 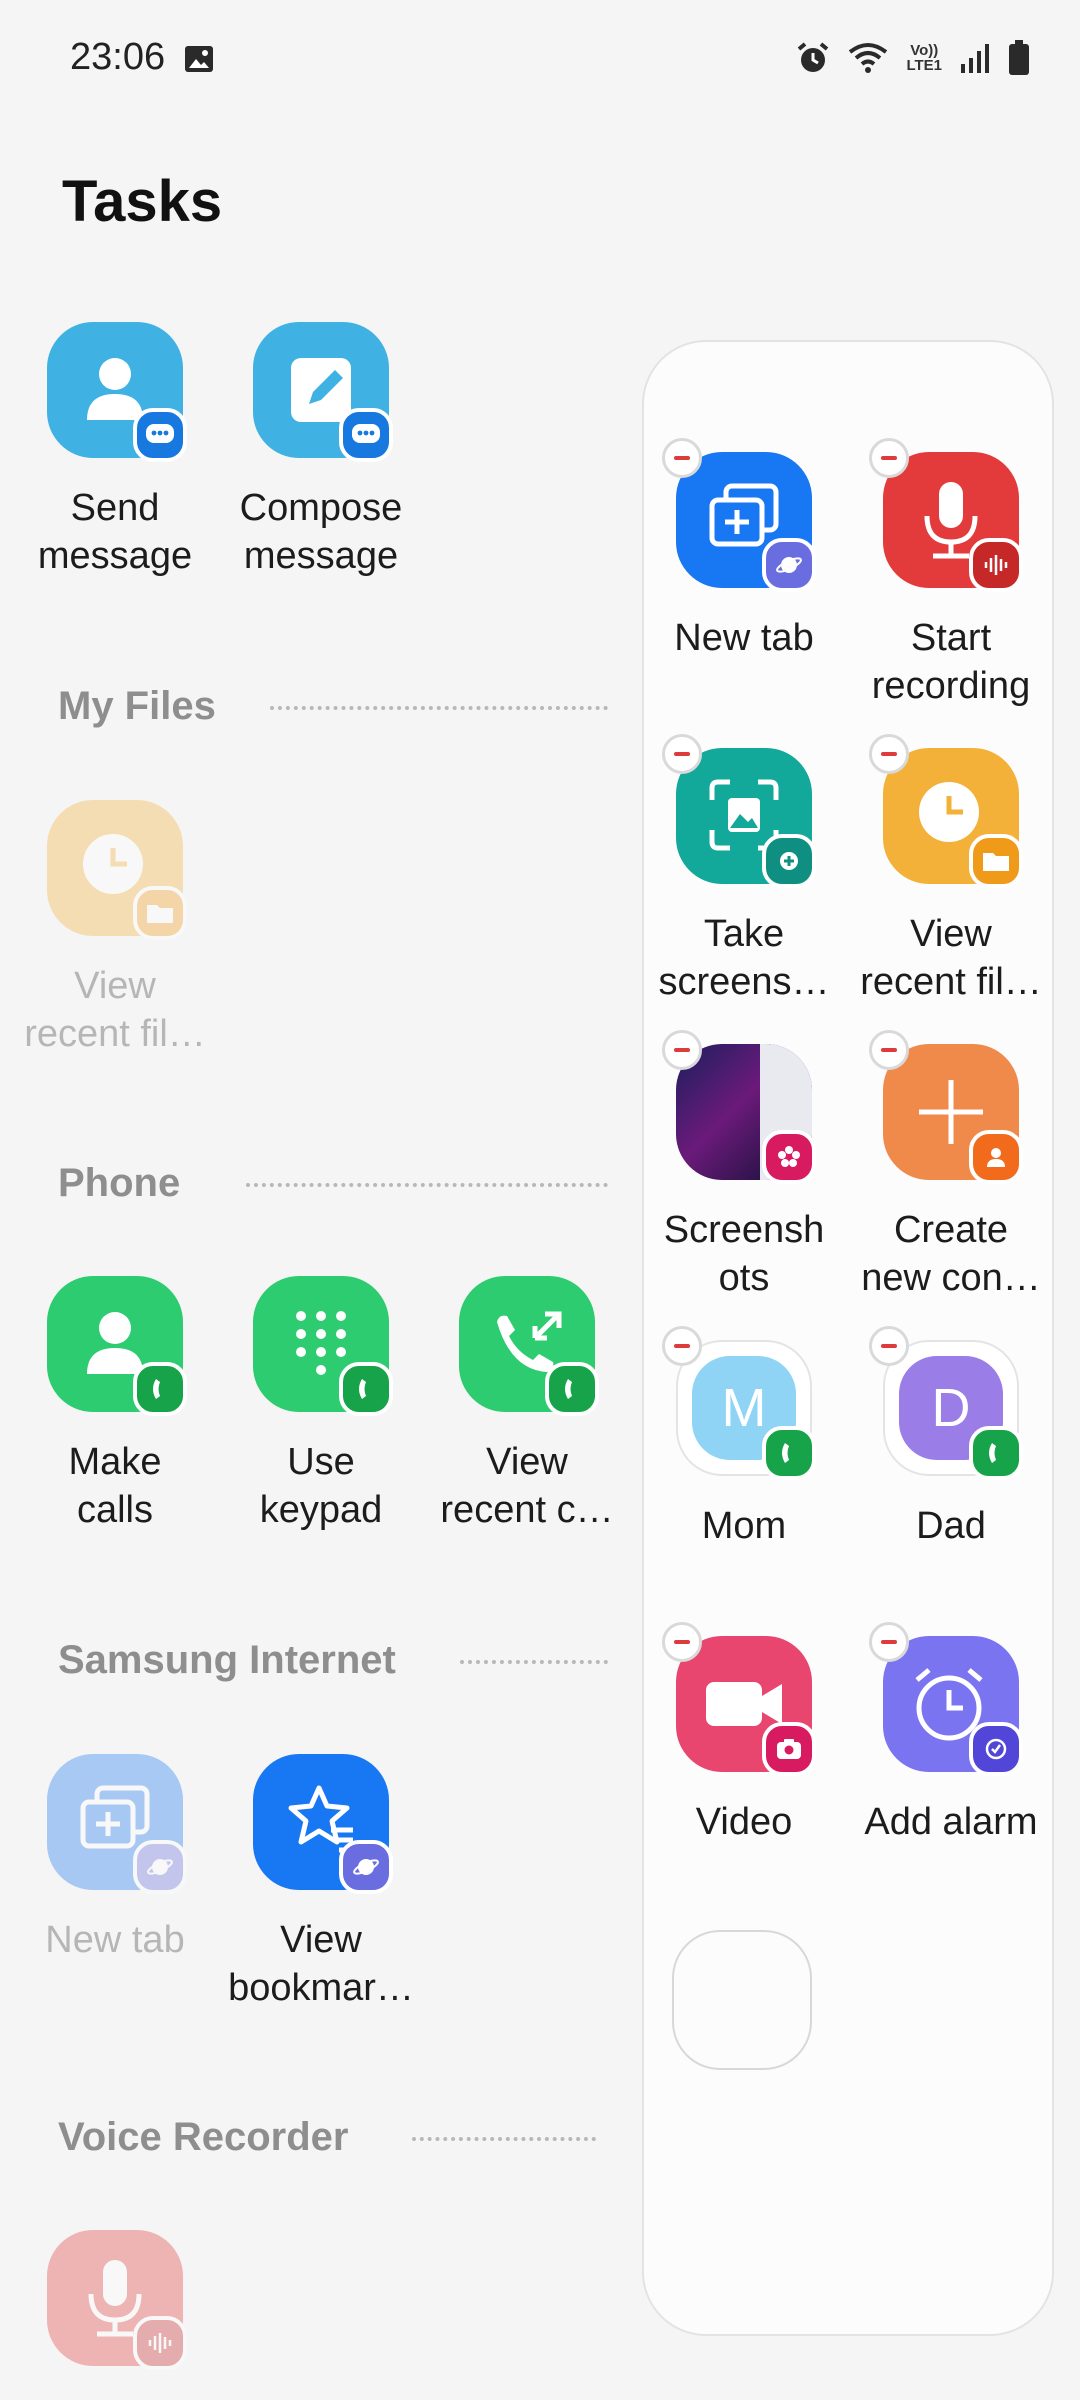 I want to click on check-clock-badge-icon, so click(x=996, y=1749).